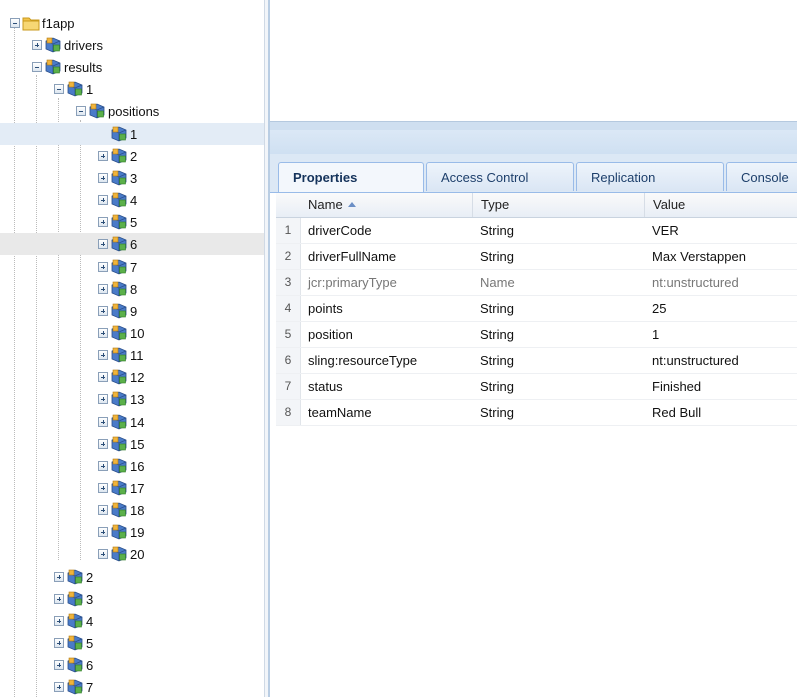 This screenshot has width=797, height=697. I want to click on tree-node: positions, so click(132, 111).